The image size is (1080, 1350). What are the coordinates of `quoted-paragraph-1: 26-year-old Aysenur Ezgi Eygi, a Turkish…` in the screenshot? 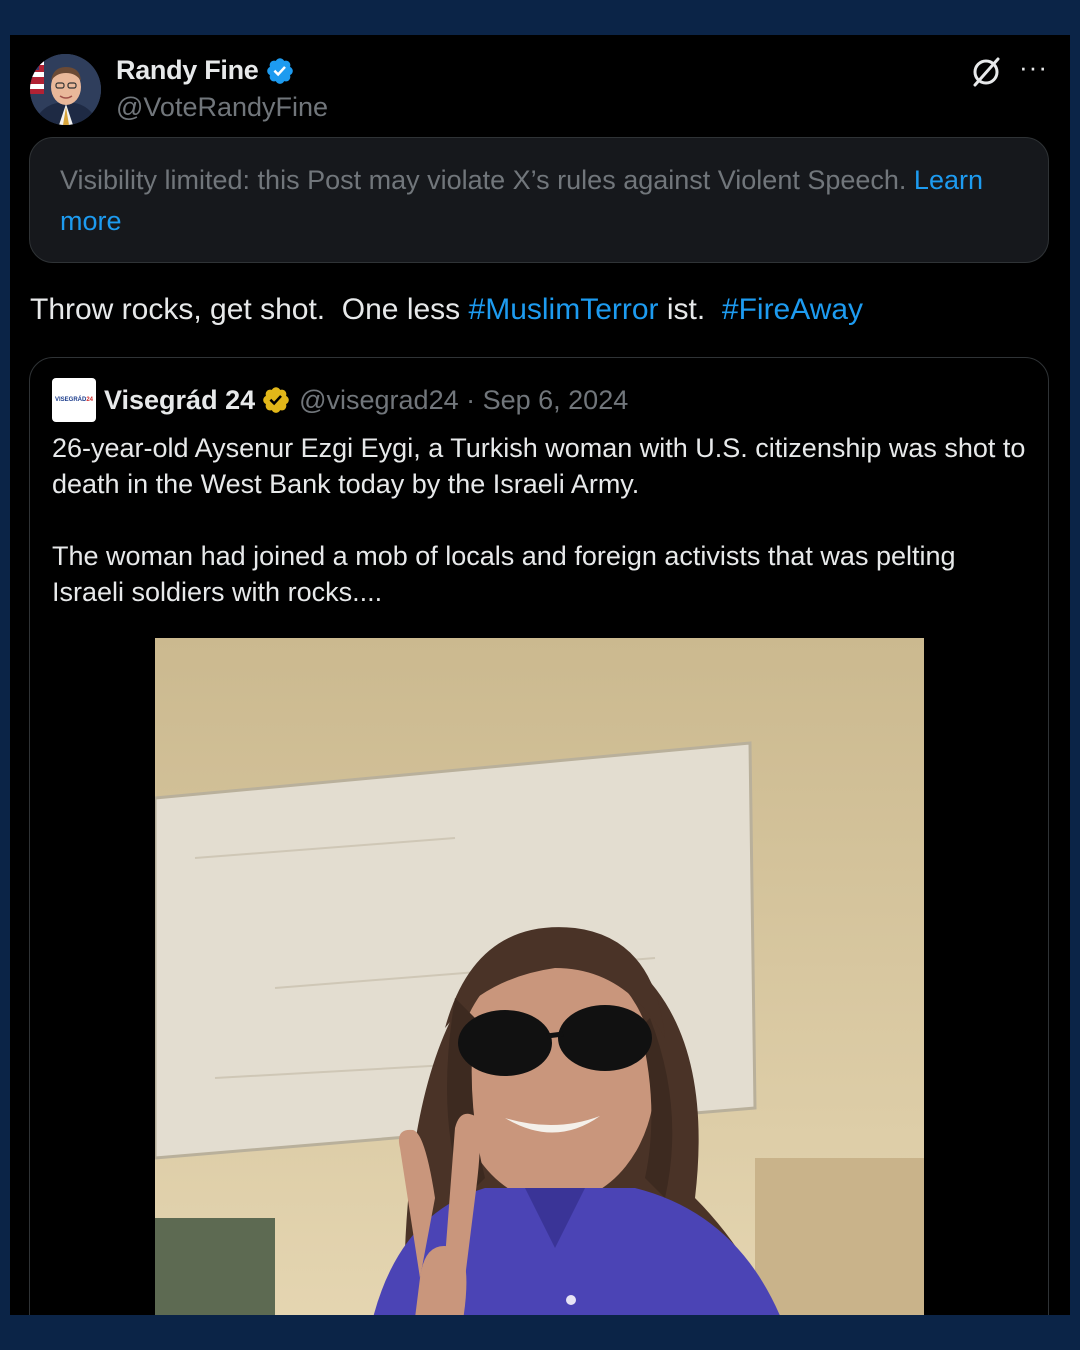 It's located at (539, 466).